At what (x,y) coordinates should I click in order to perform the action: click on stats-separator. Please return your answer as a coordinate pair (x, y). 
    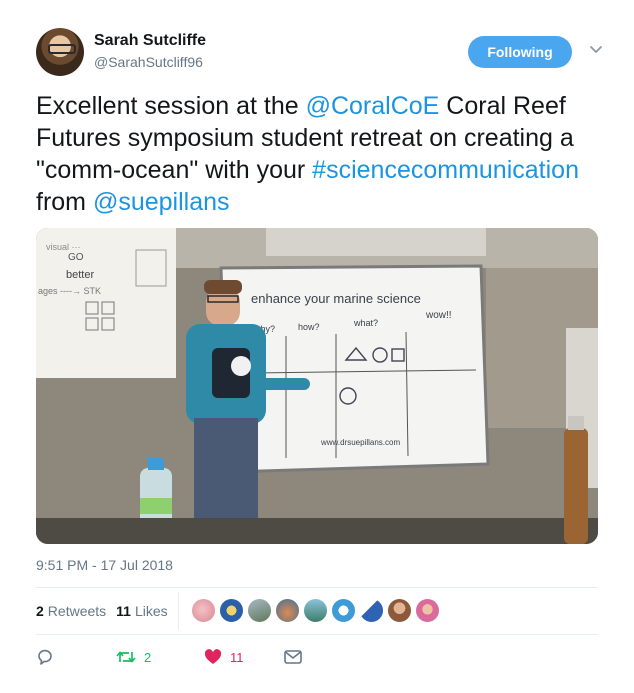
    Looking at the image, I should click on (178, 611).